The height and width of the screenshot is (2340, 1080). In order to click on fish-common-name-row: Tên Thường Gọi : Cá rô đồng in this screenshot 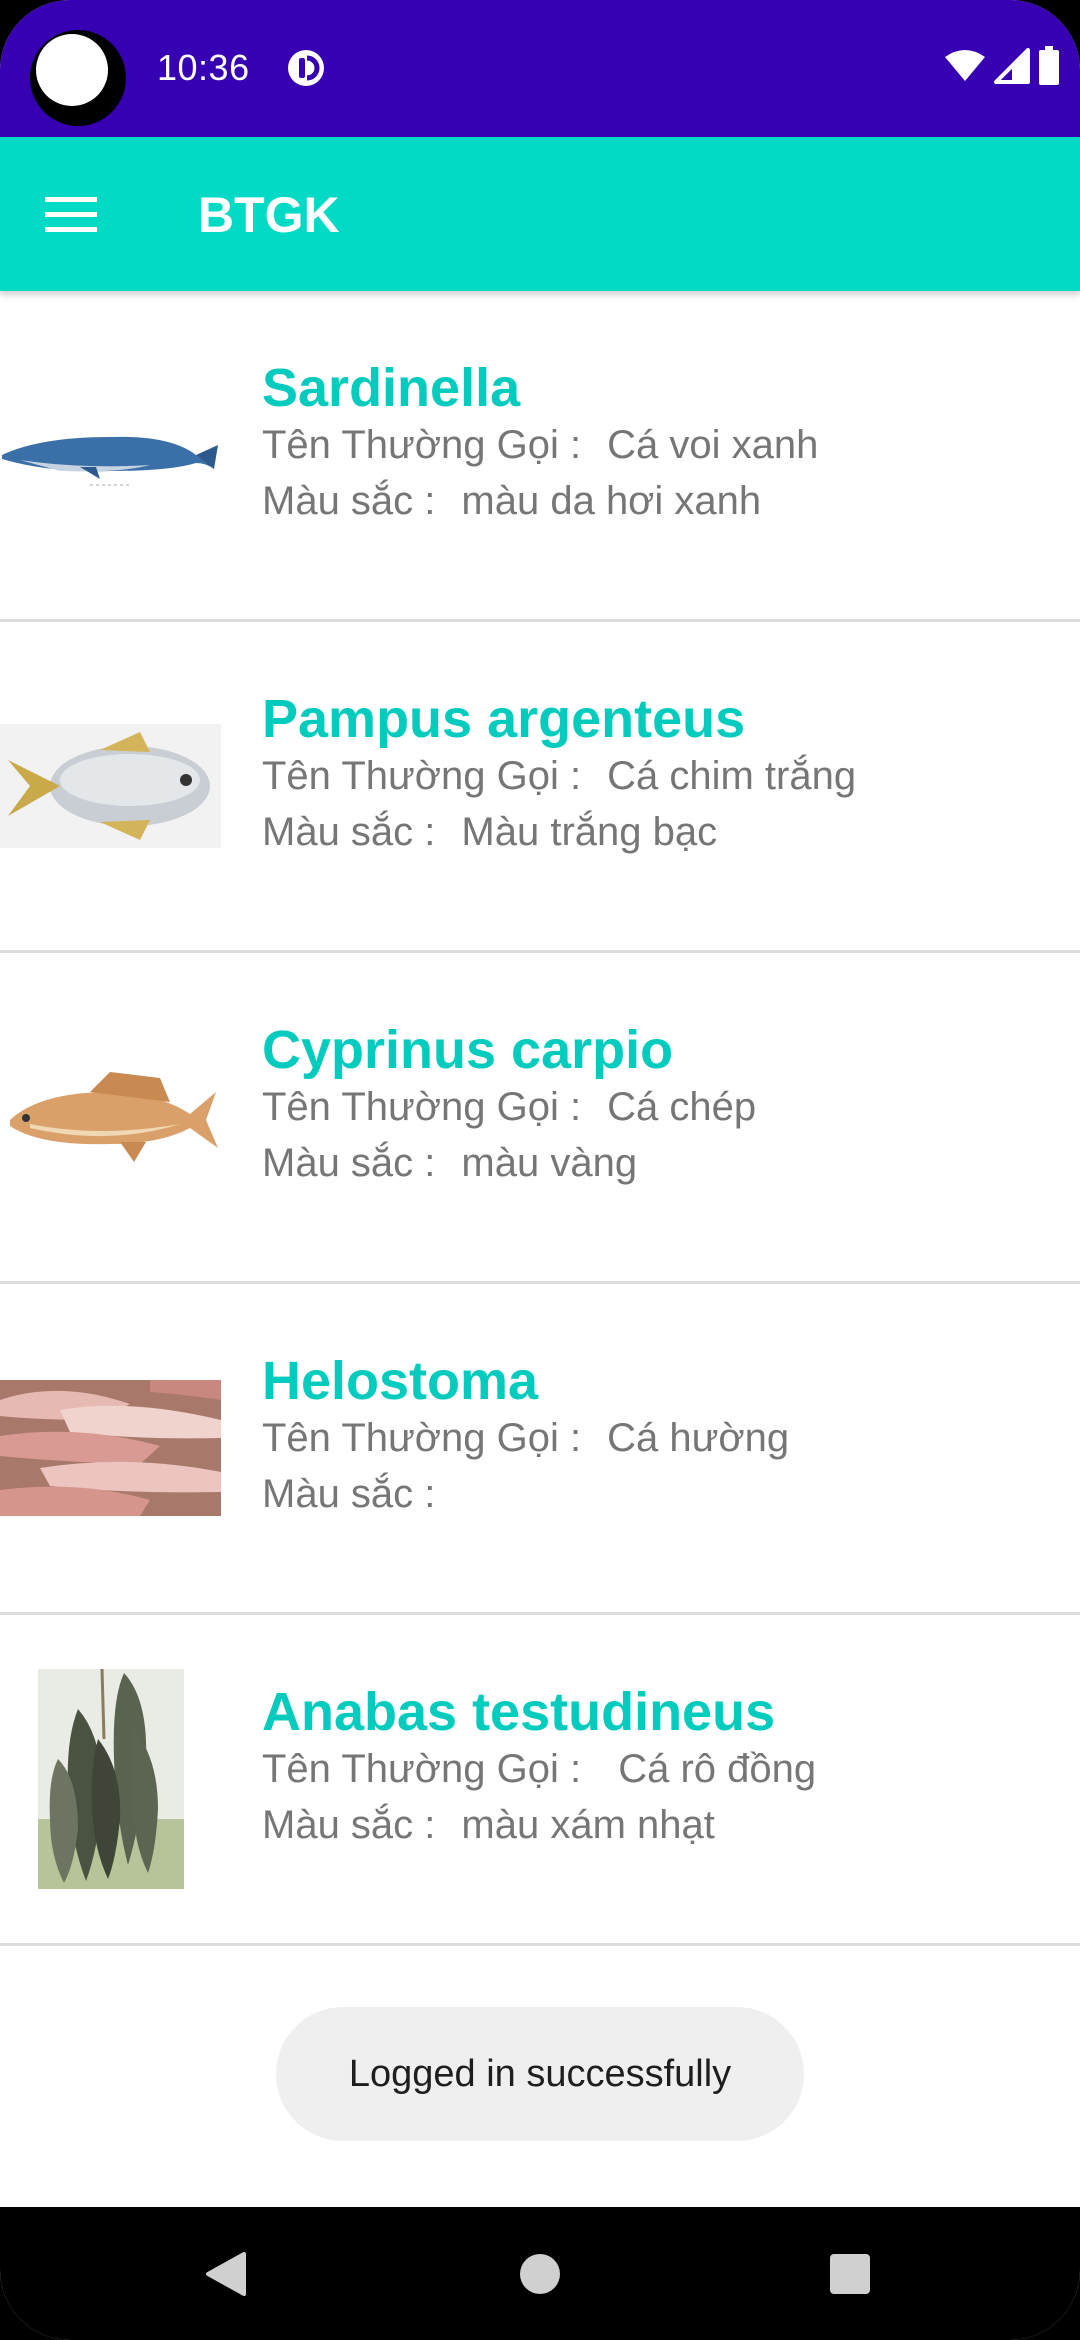, I will do `click(539, 1769)`.